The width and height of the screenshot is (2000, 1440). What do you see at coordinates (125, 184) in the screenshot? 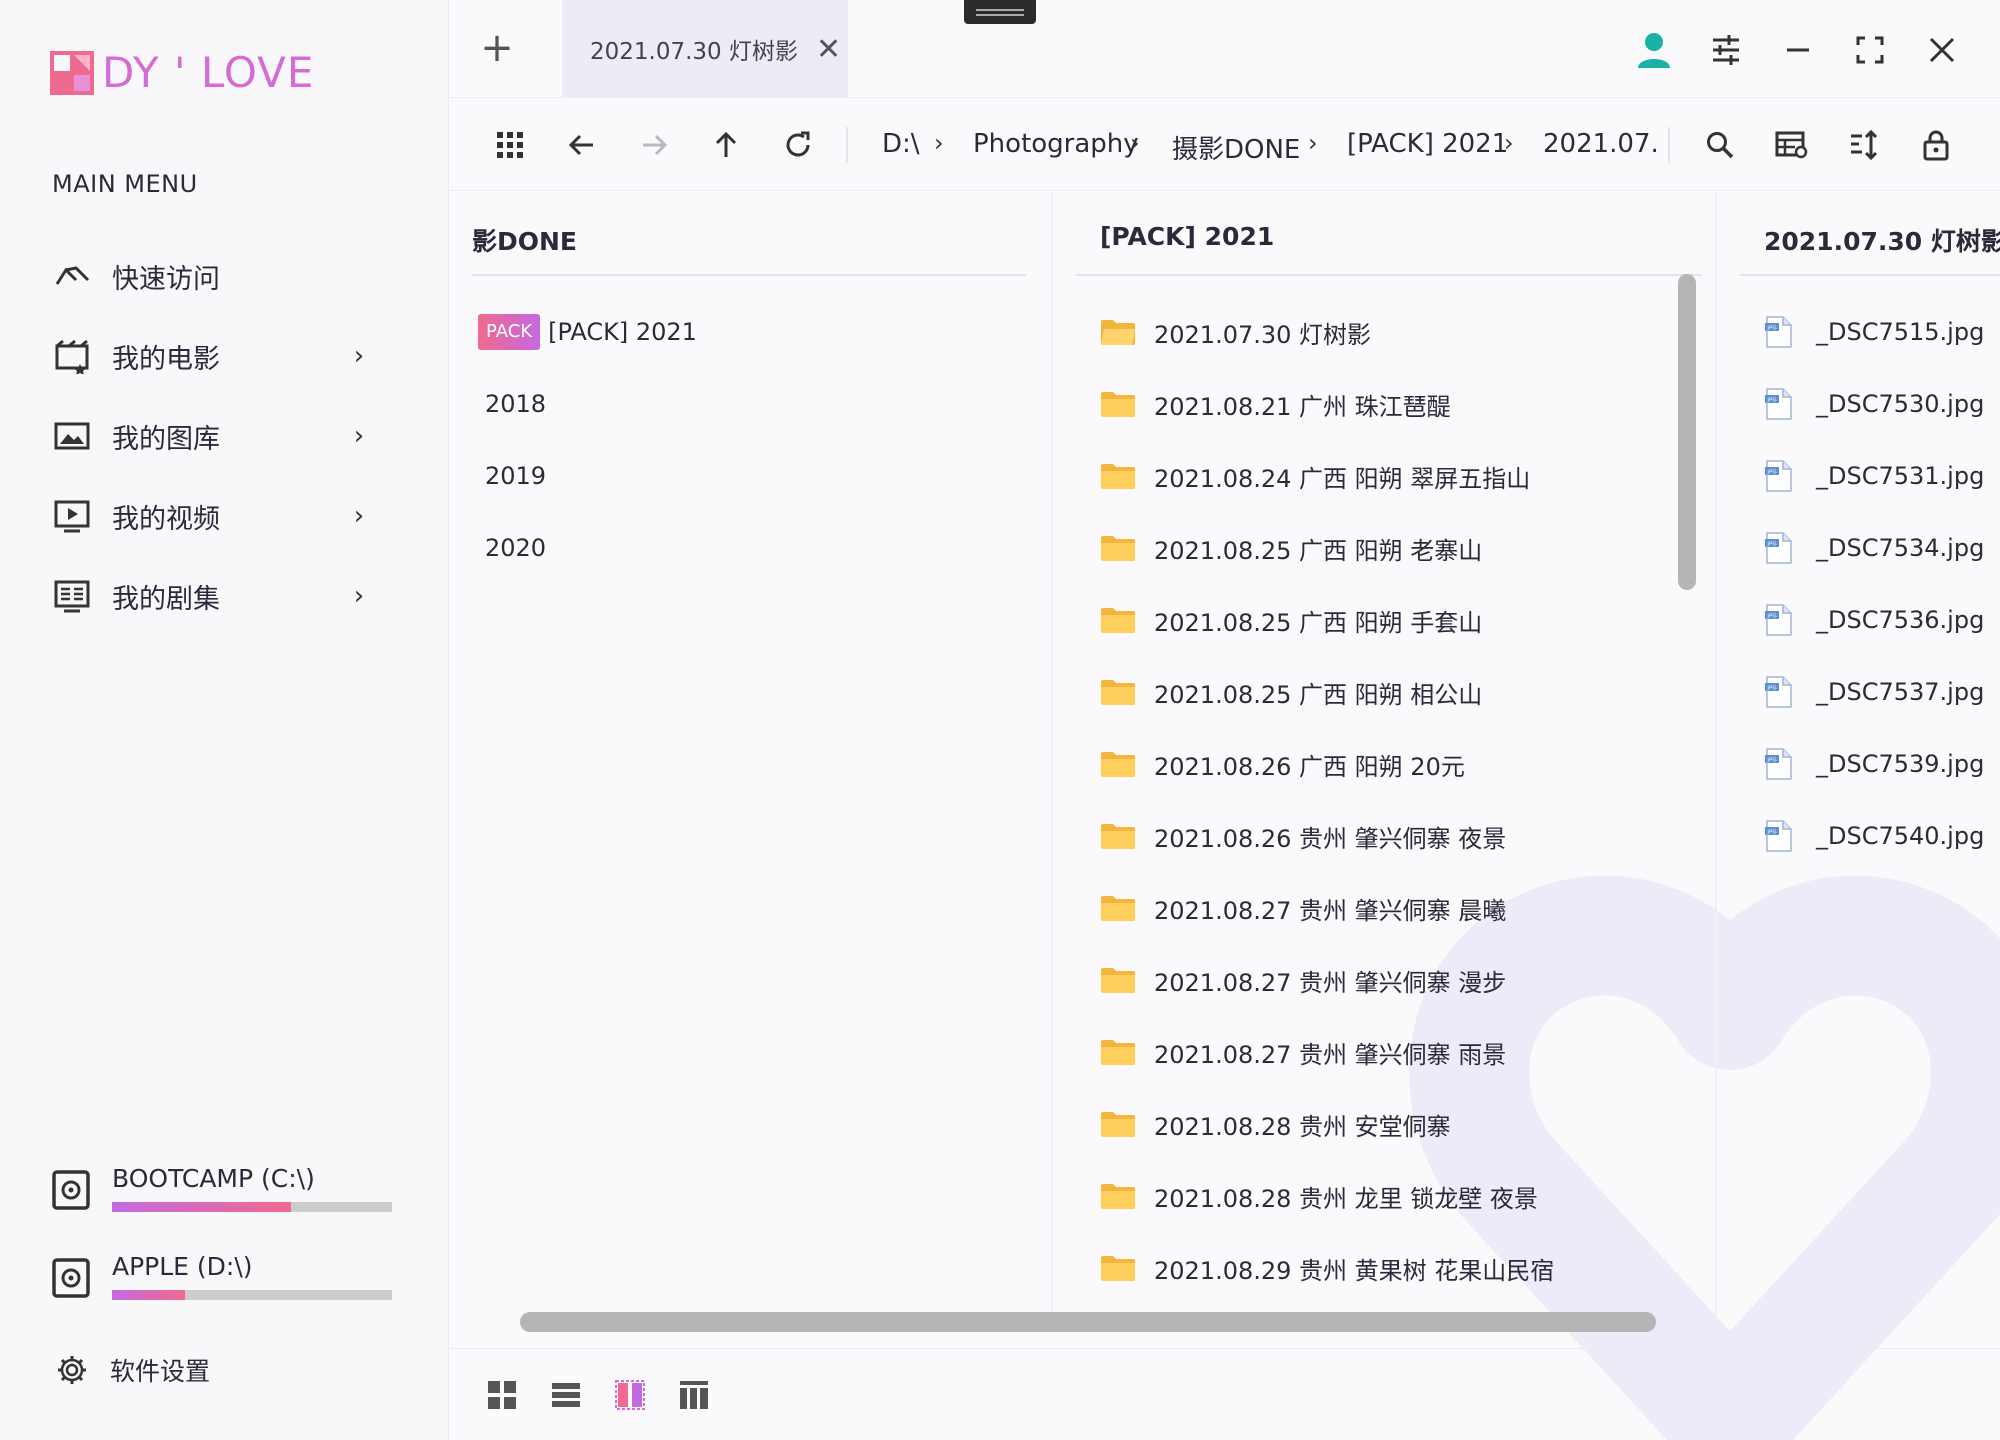
I see `main-menu-title: MAIN MENU` at bounding box center [125, 184].